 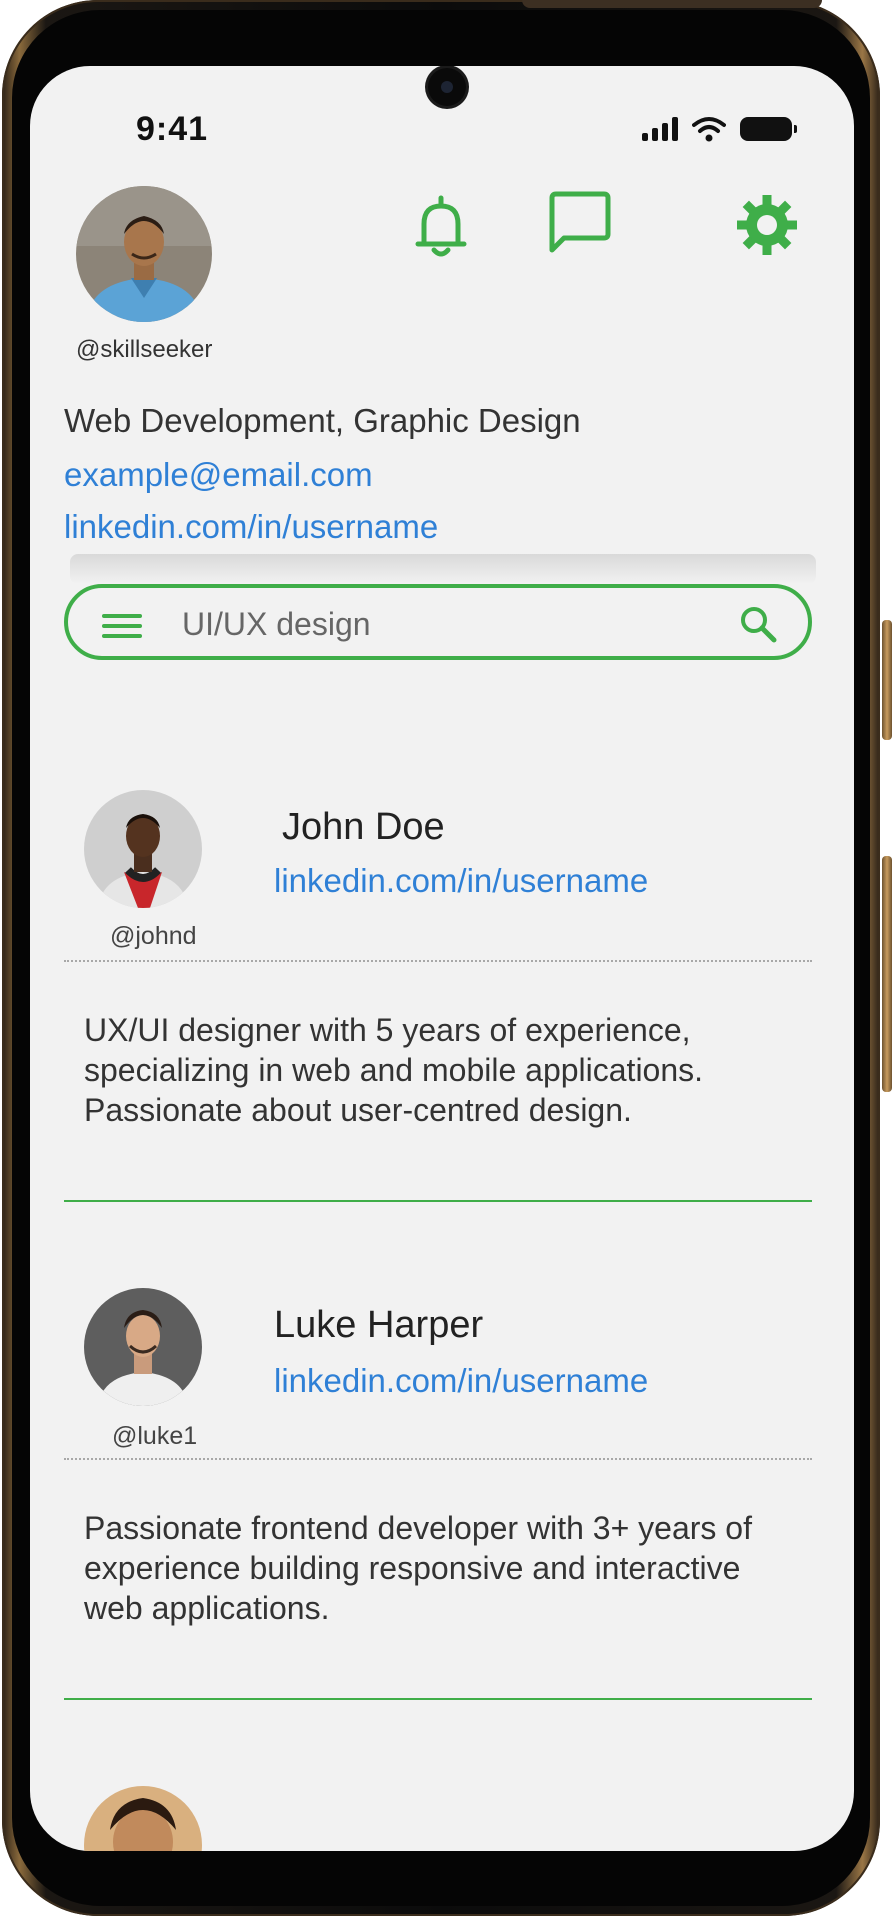 I want to click on bell-icon, so click(x=441, y=226).